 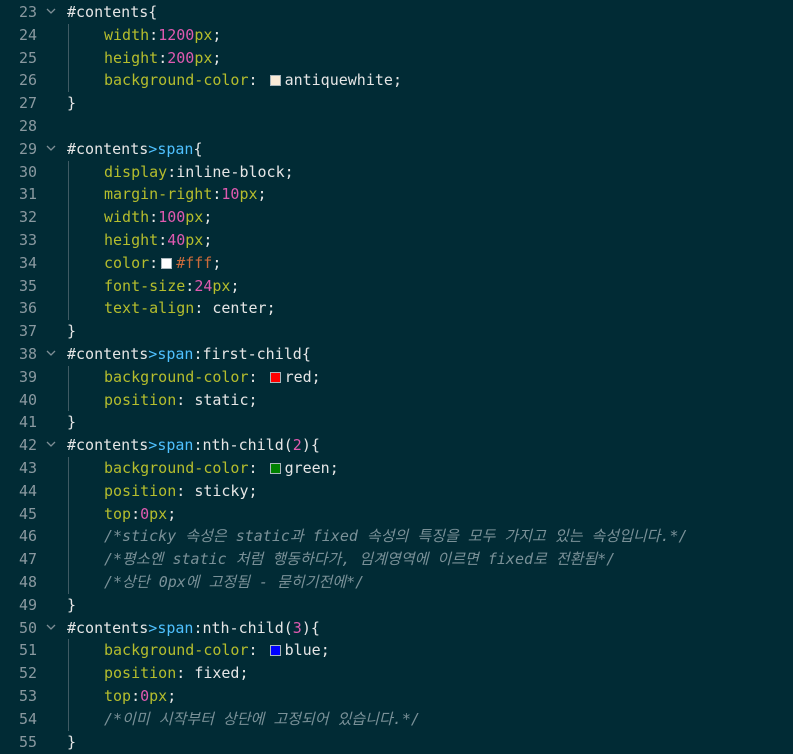 What do you see at coordinates (27, 125) in the screenshot?
I see `line-number: 28` at bounding box center [27, 125].